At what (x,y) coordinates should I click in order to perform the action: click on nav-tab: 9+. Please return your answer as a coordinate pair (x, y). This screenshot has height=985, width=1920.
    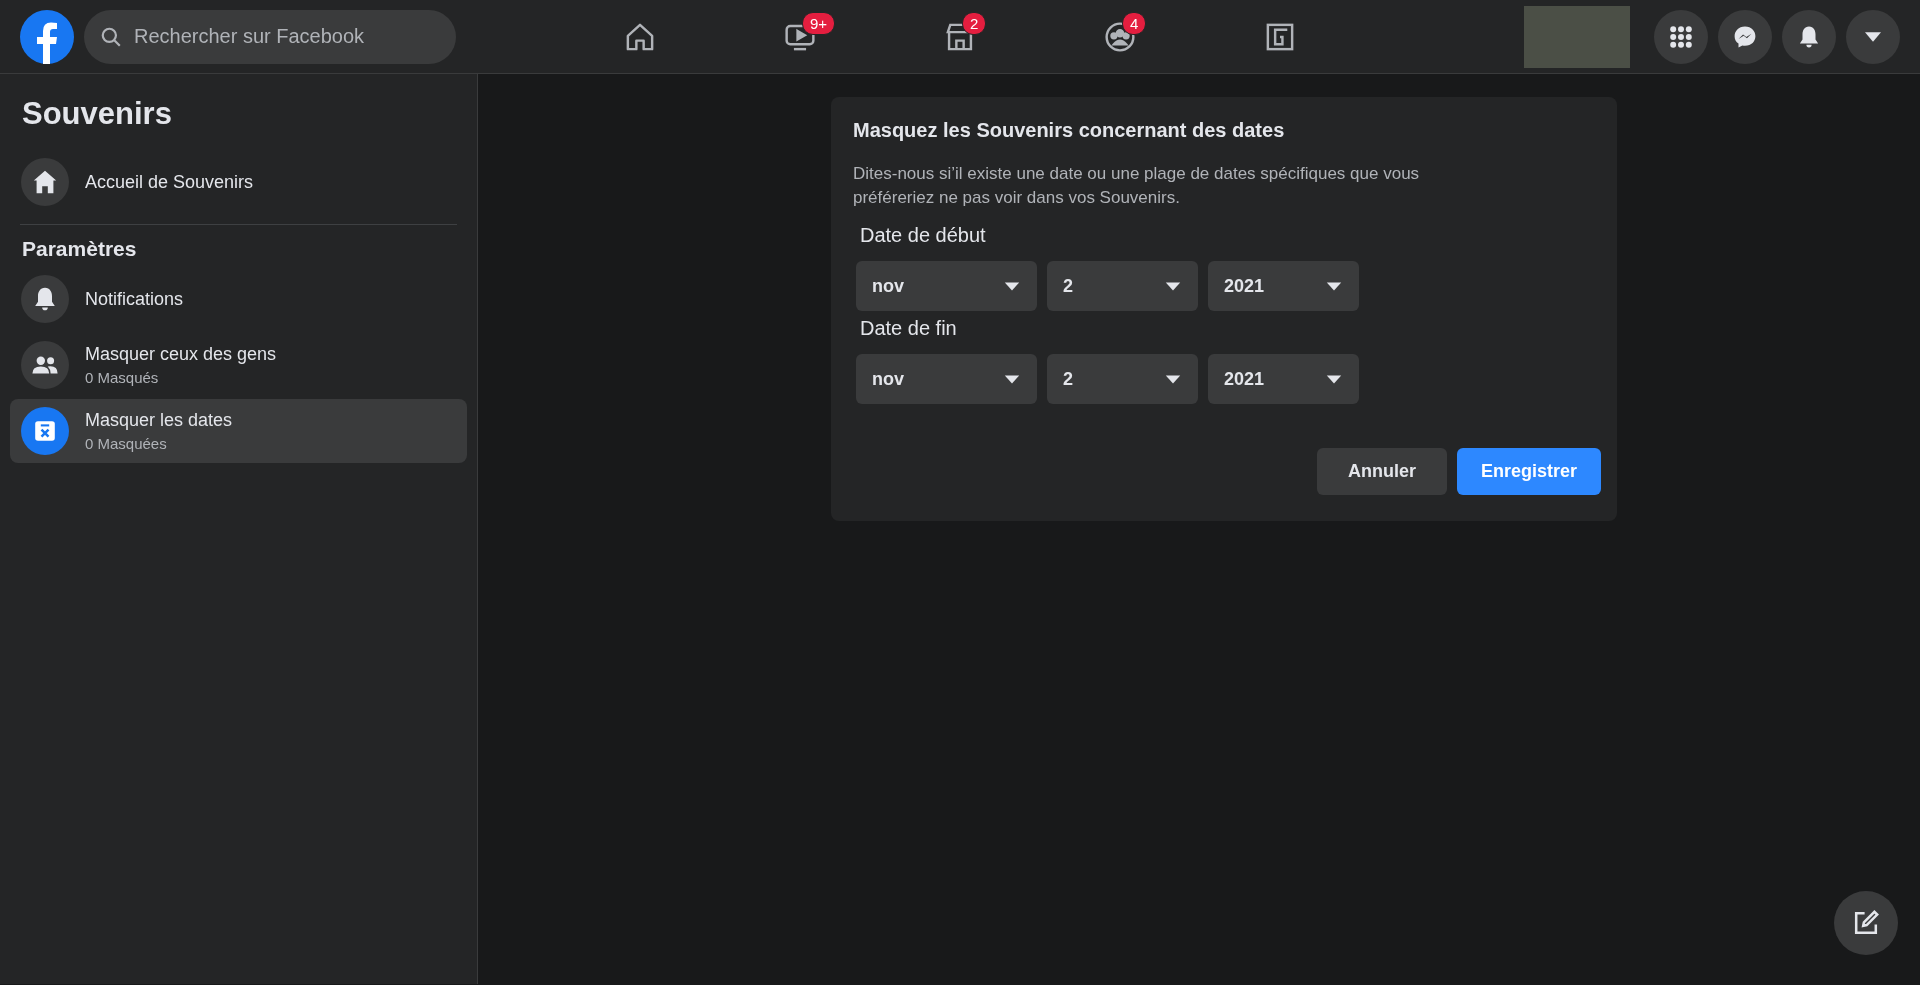
    Looking at the image, I should click on (800, 36).